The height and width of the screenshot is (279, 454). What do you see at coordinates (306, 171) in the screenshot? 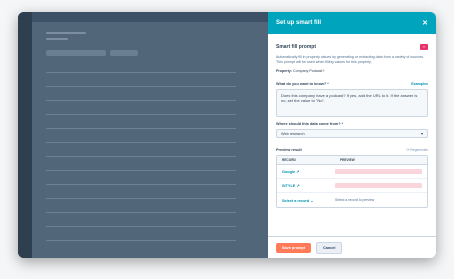
I see `record-link-google: Google ↗` at bounding box center [306, 171].